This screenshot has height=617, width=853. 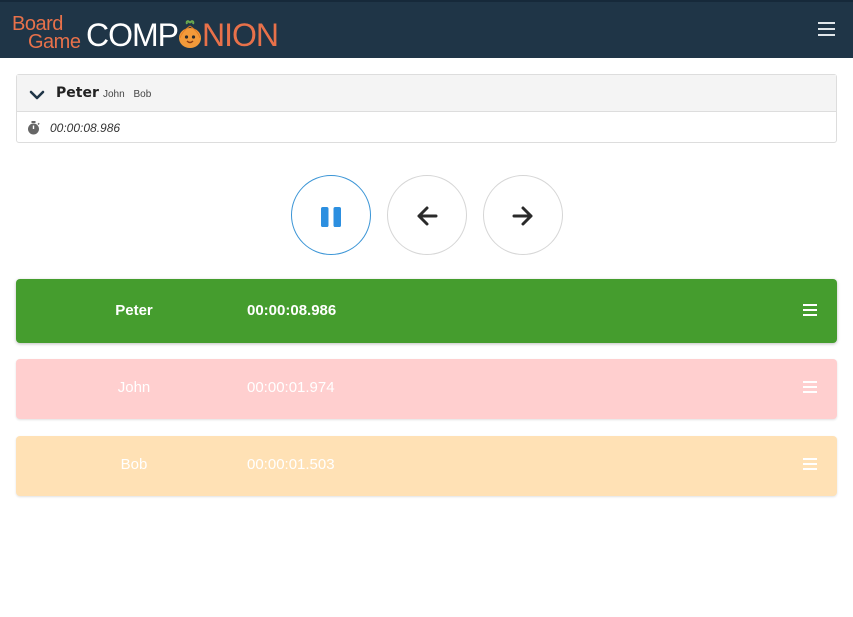 I want to click on brand-word-end: NION, so click(x=240, y=35).